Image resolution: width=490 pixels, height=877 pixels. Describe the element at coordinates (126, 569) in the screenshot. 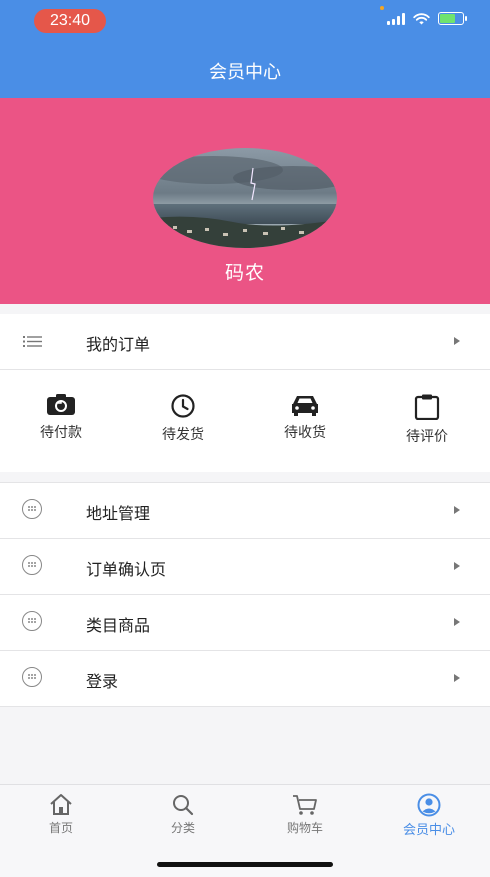

I see `menu-item-label: 订单确认页` at that location.